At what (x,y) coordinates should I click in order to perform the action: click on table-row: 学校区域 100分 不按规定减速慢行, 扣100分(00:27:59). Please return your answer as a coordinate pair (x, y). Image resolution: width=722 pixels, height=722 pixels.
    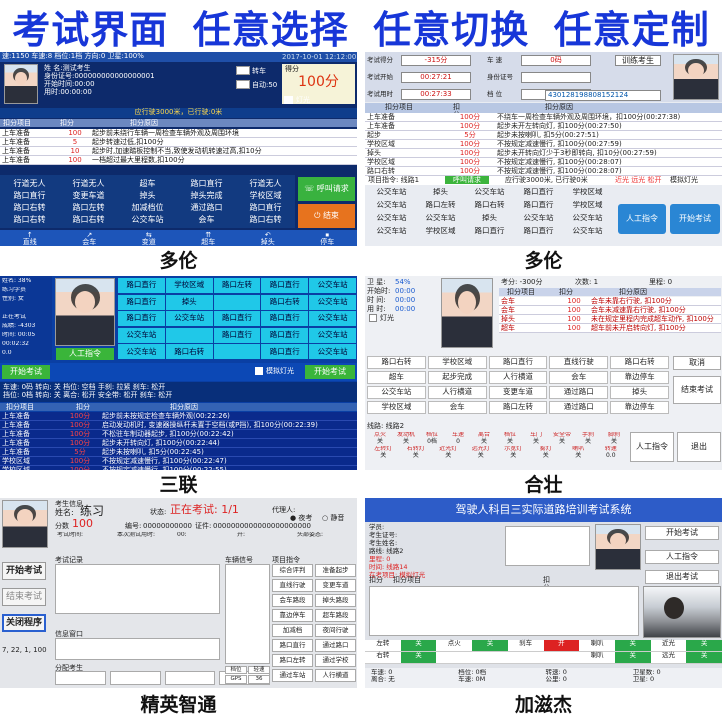
    Looking at the image, I should click on (543, 144).